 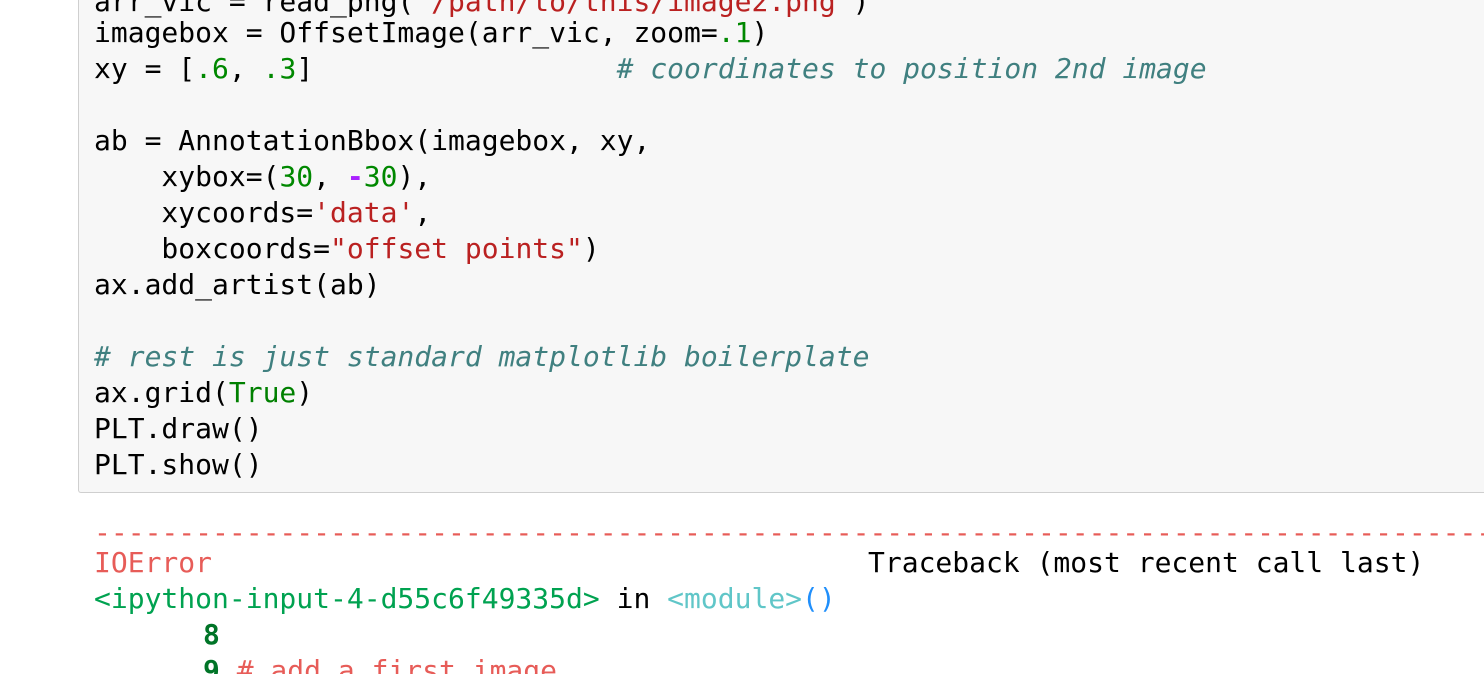 What do you see at coordinates (355, 176) in the screenshot?
I see `code-operator: -` at bounding box center [355, 176].